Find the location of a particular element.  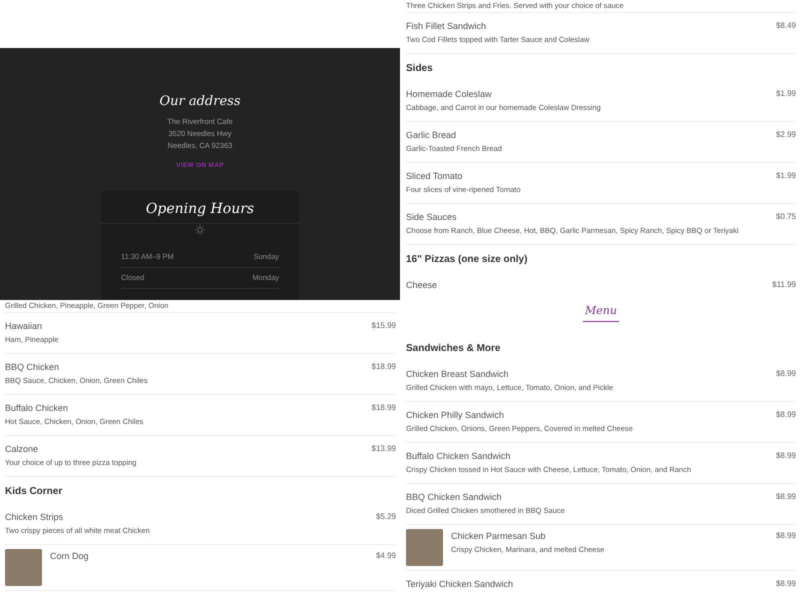

item-price: $2.99 is located at coordinates (786, 135).